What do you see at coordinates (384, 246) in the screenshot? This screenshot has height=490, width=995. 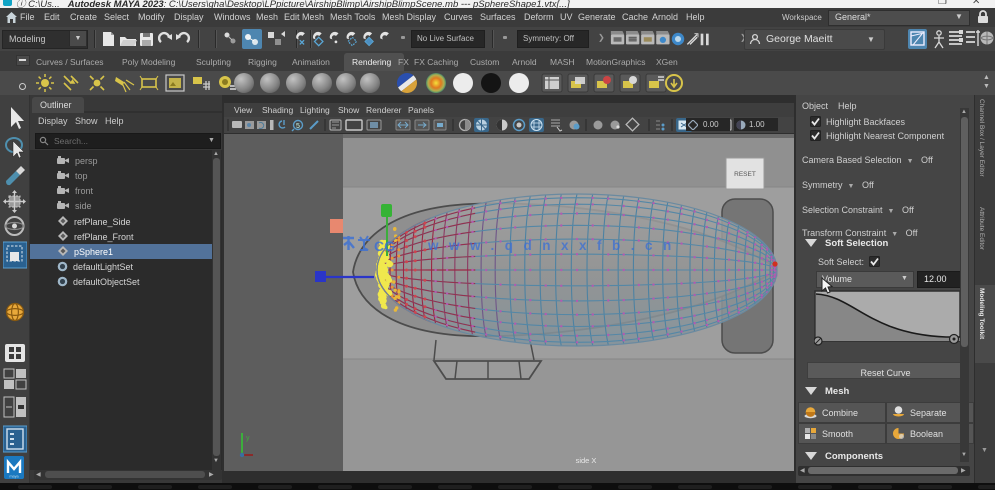 I see `svg-text: CG` at bounding box center [384, 246].